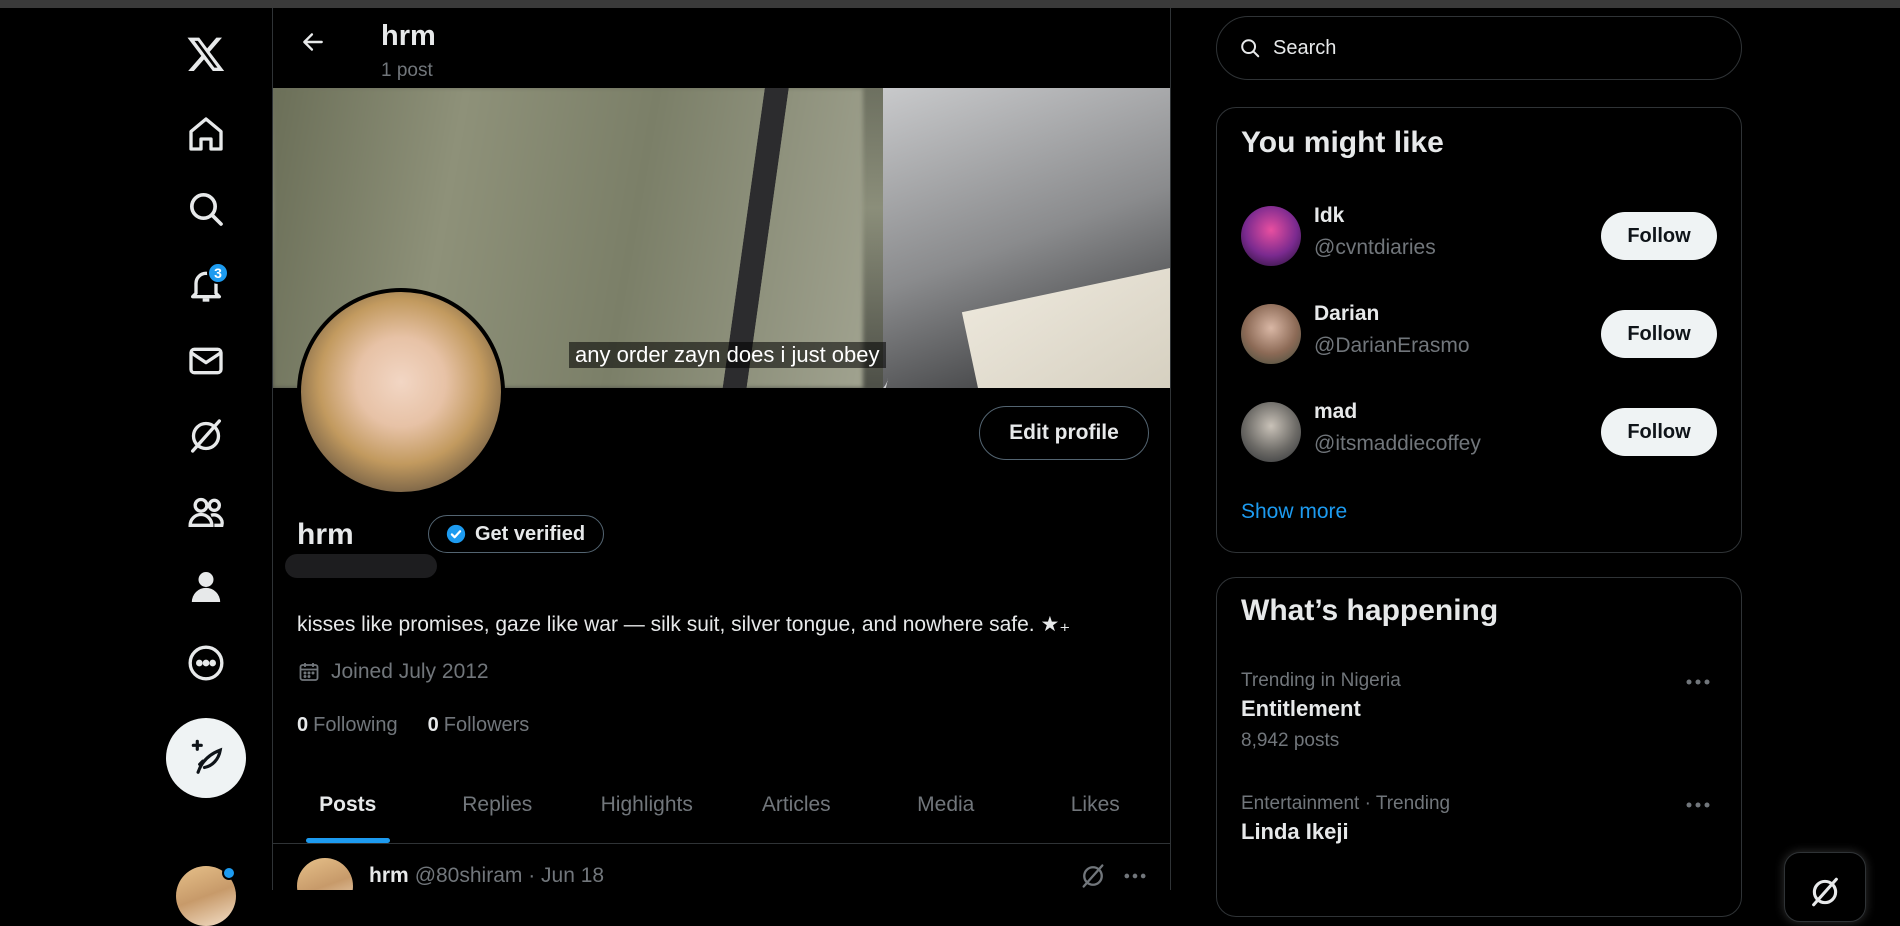  What do you see at coordinates (721, 48) in the screenshot?
I see `profile-header-bar: hrm 1 post` at bounding box center [721, 48].